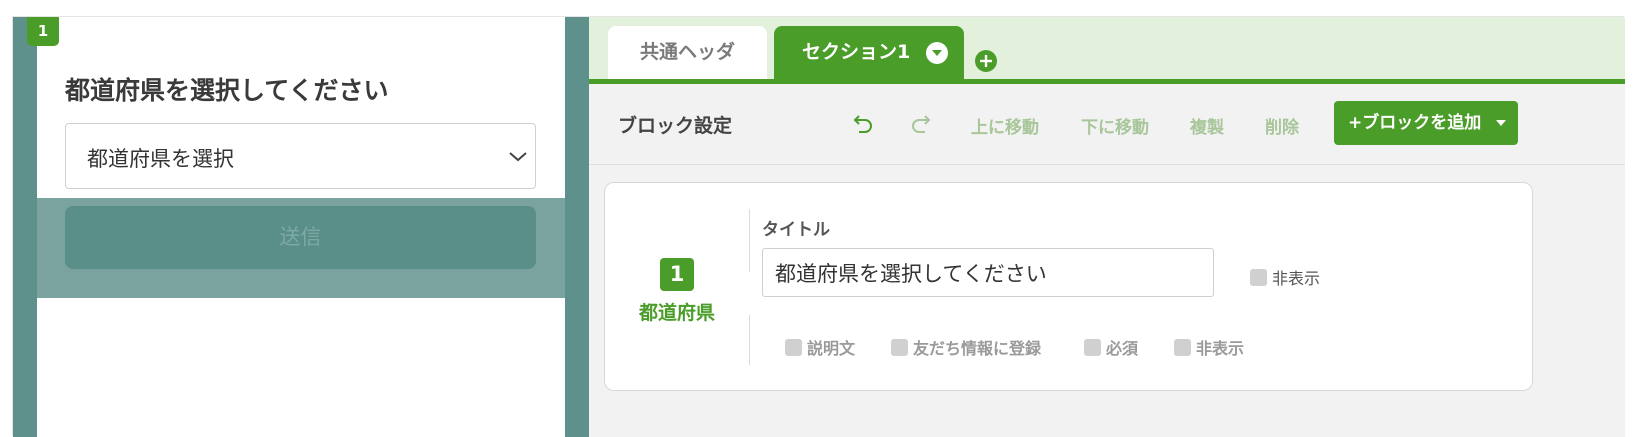 This screenshot has width=1634, height=437. Describe the element at coordinates (1122, 348) in the screenshot. I see `required-label: 必須` at that location.